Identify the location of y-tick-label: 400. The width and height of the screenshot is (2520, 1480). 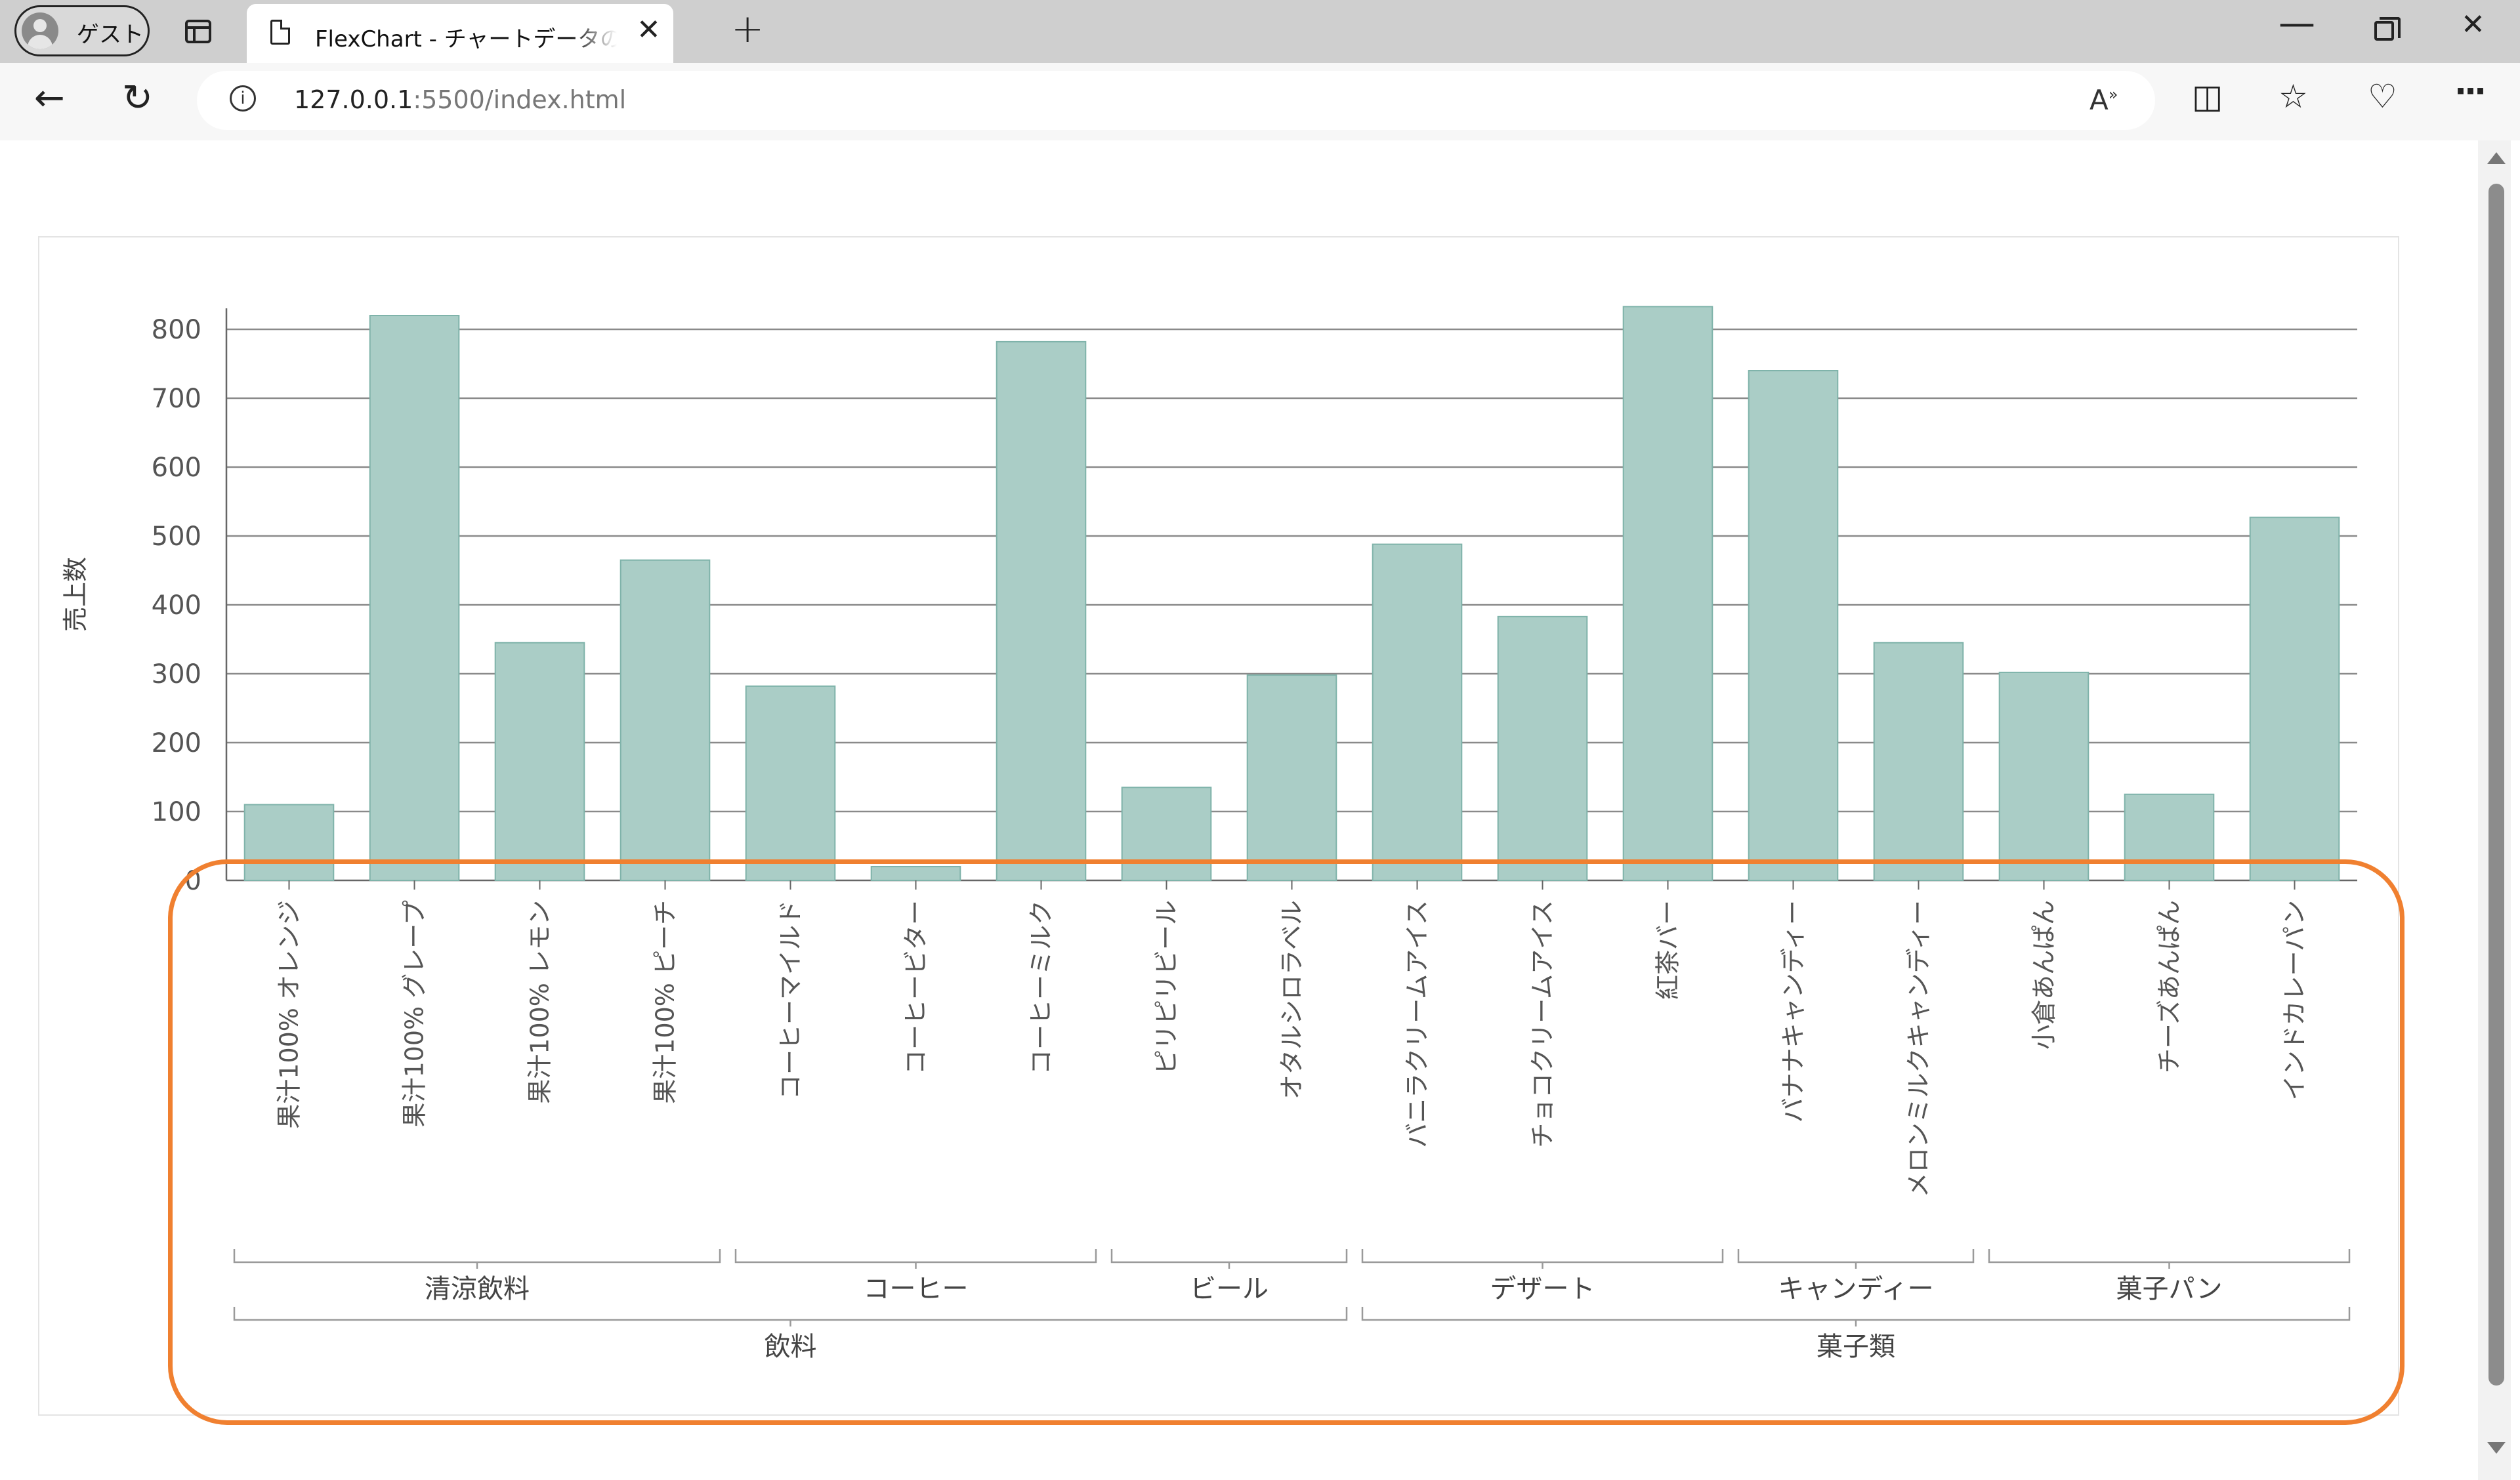
(176, 605).